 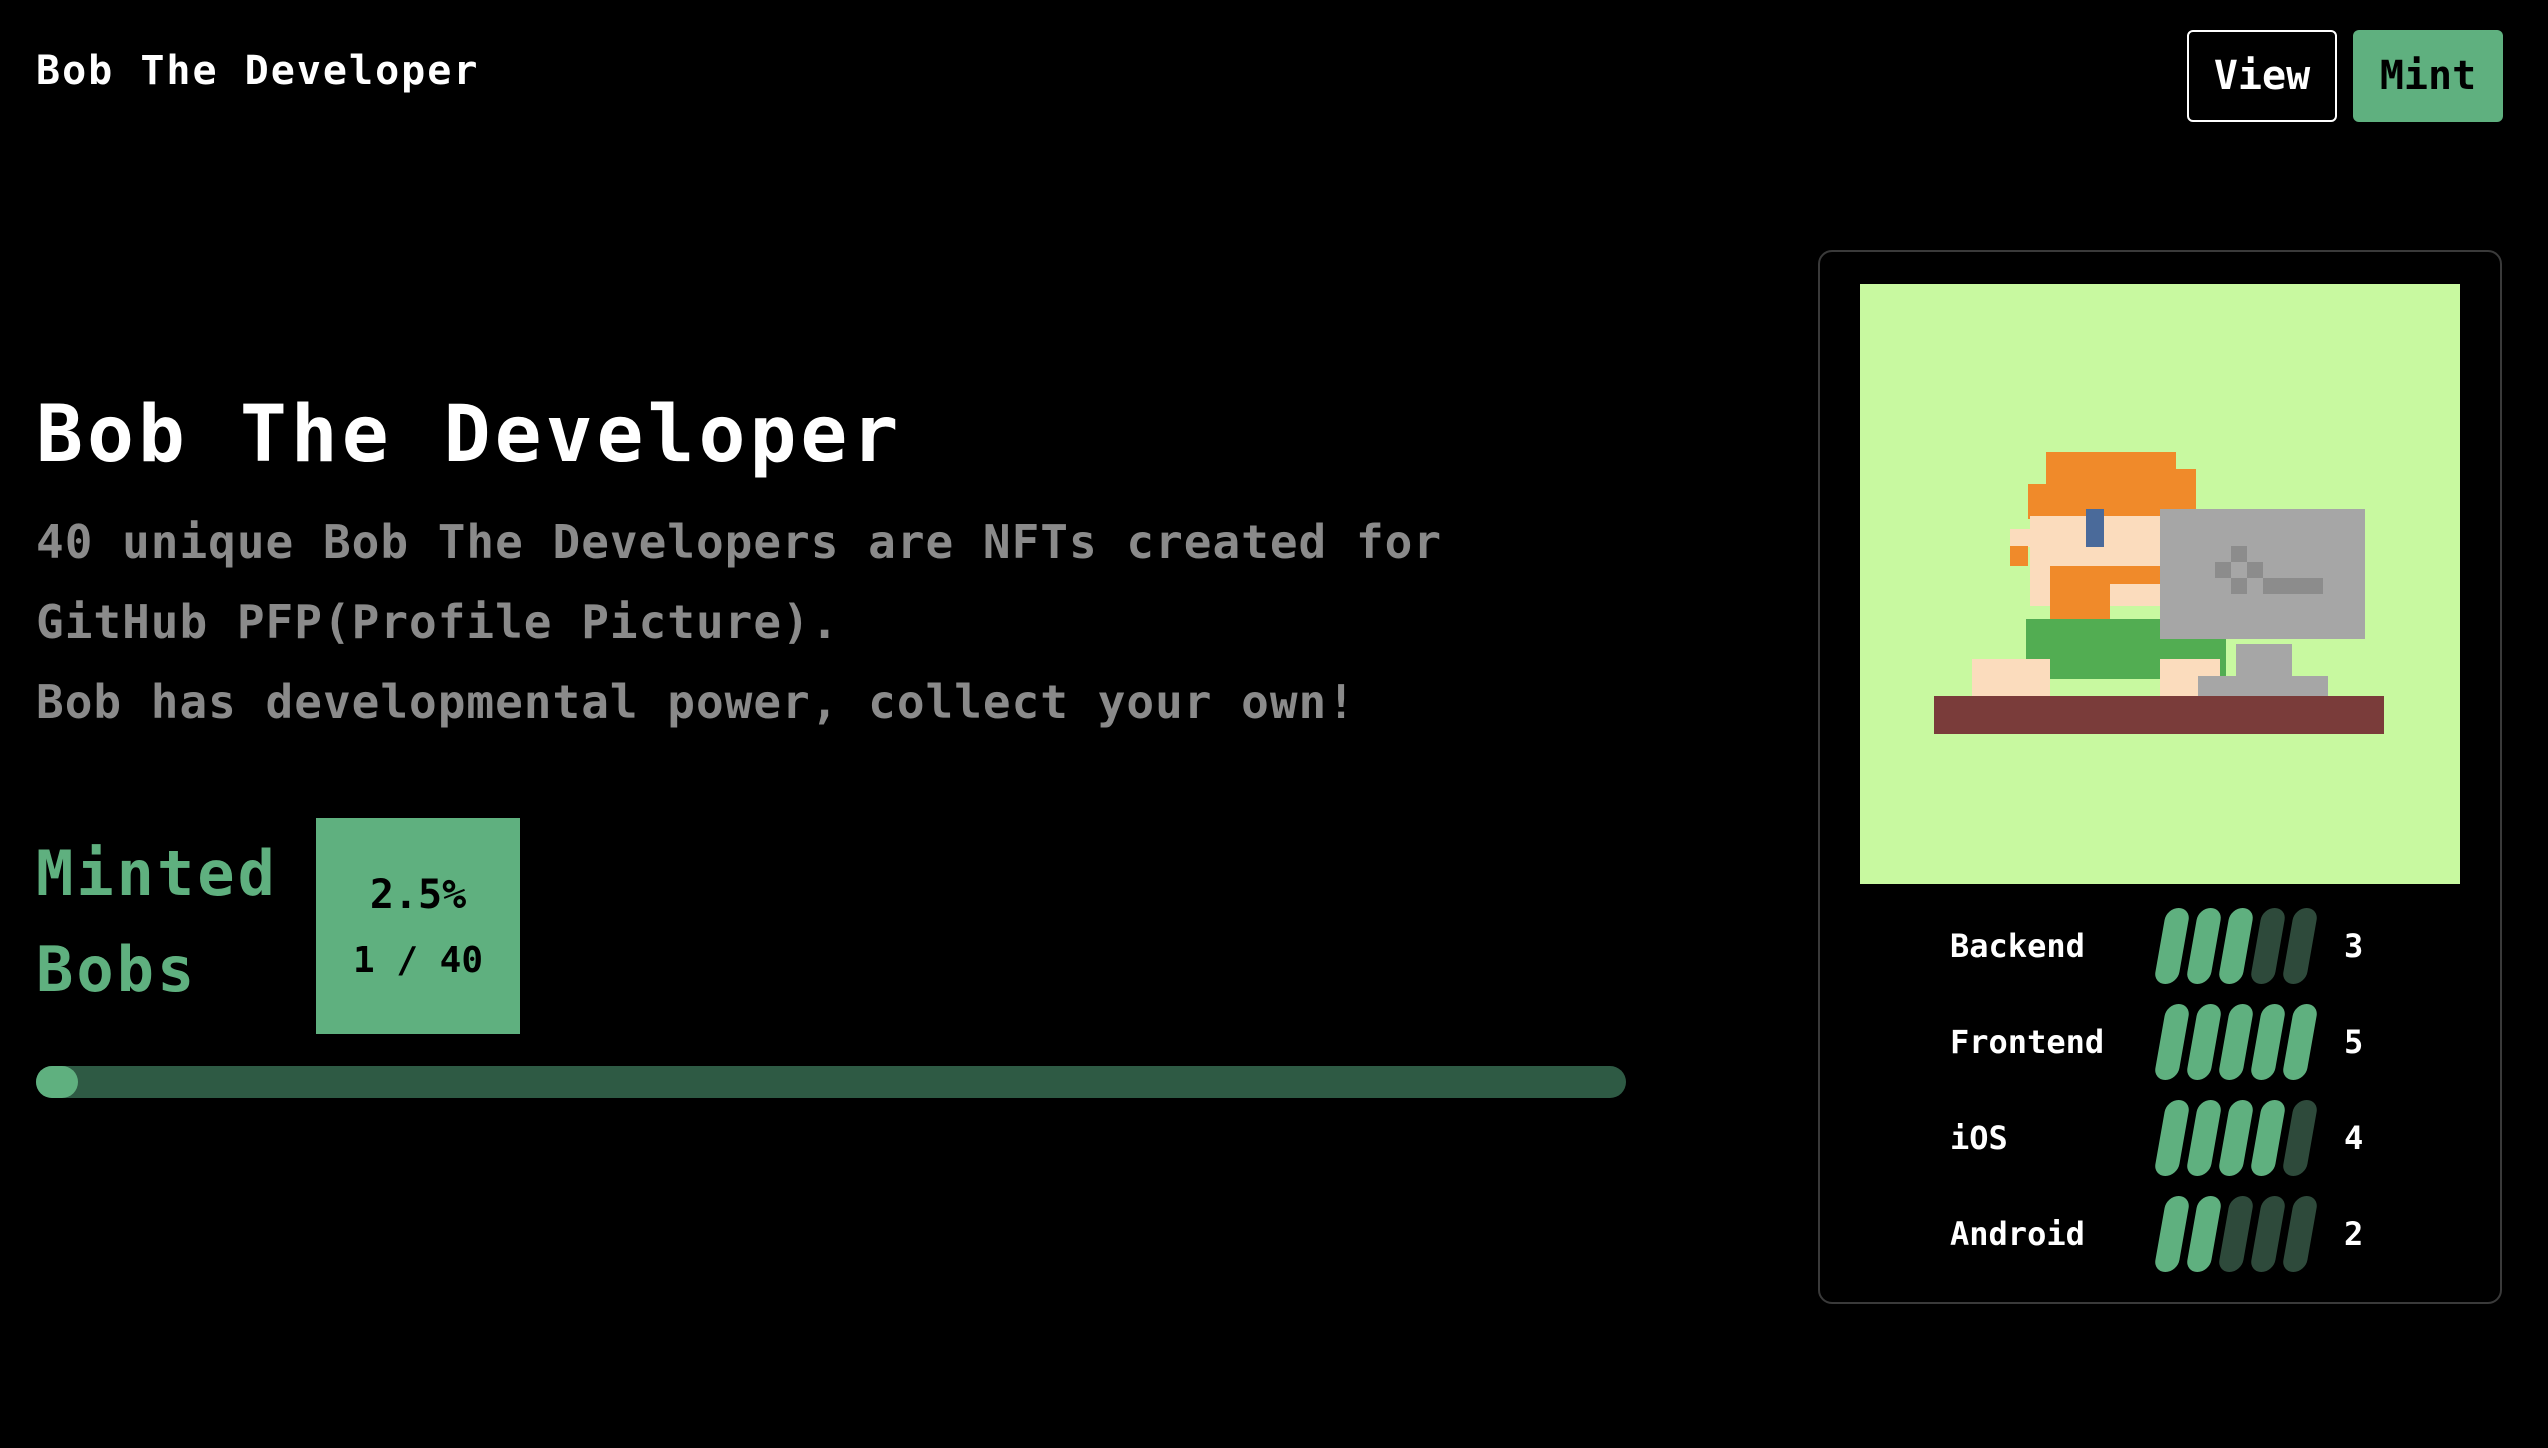 What do you see at coordinates (257, 71) in the screenshot?
I see `brand-title: Bob The Developer` at bounding box center [257, 71].